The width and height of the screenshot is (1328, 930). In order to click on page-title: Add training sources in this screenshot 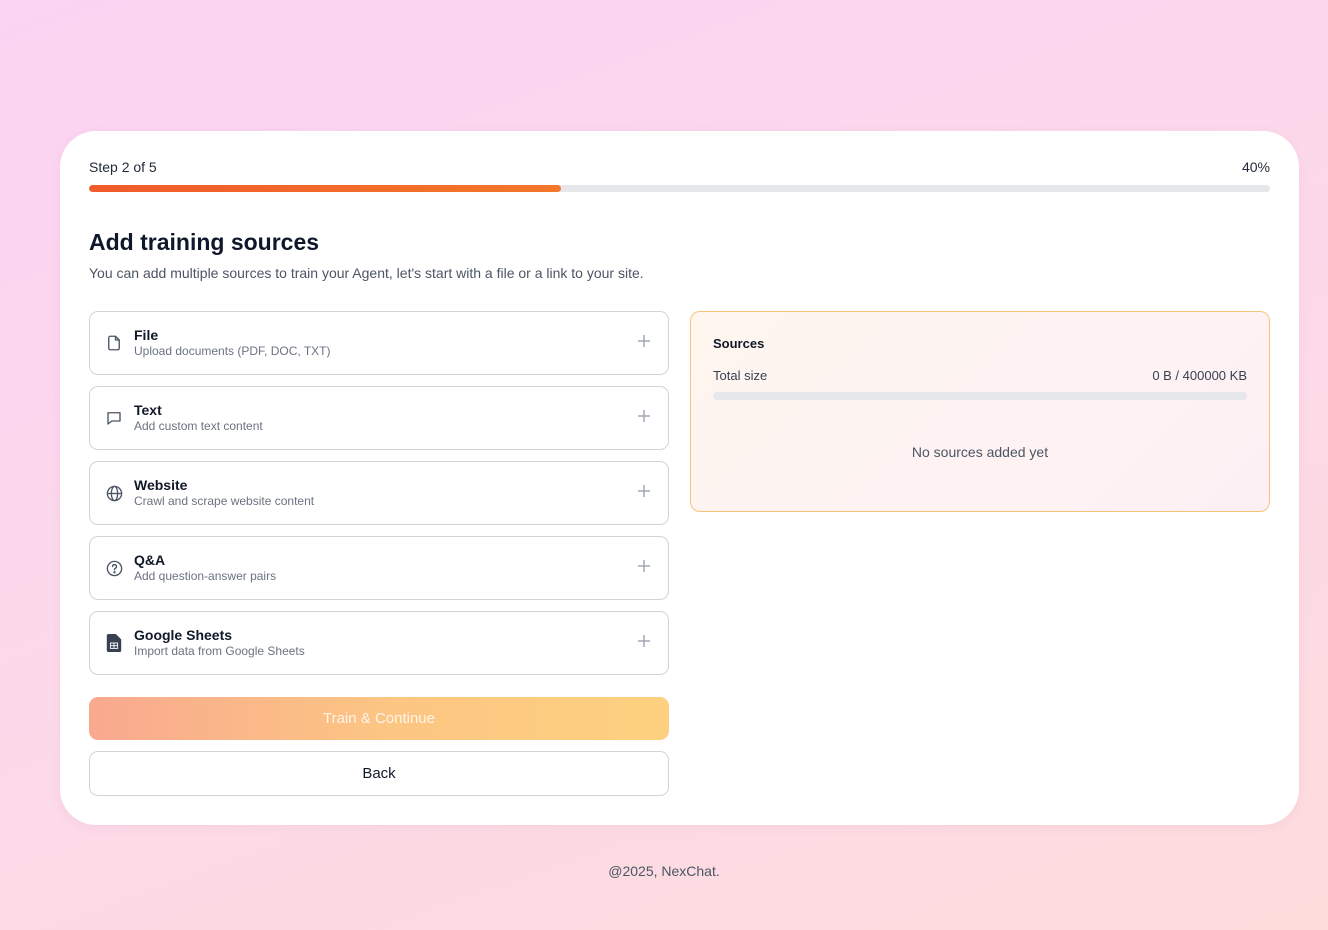, I will do `click(204, 242)`.